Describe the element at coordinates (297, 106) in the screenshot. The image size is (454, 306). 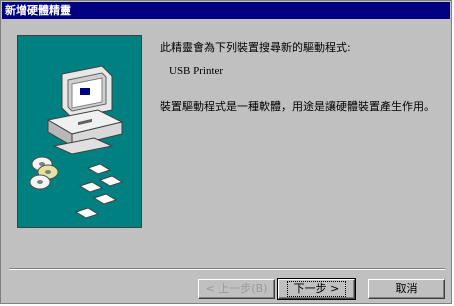
I see `driver-description: 裝置驅動程式是一種軟體，用途是讓硬體裝置產生作用。` at that location.